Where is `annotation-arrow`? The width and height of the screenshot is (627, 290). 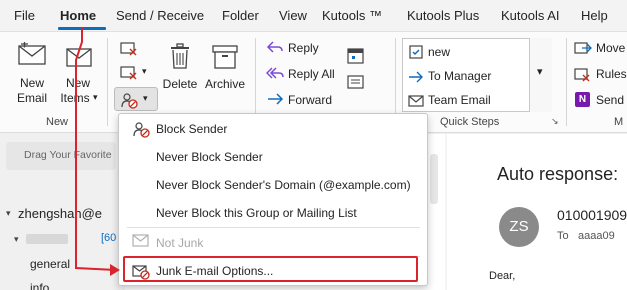
annotation-arrow is located at coordinates (97, 152).